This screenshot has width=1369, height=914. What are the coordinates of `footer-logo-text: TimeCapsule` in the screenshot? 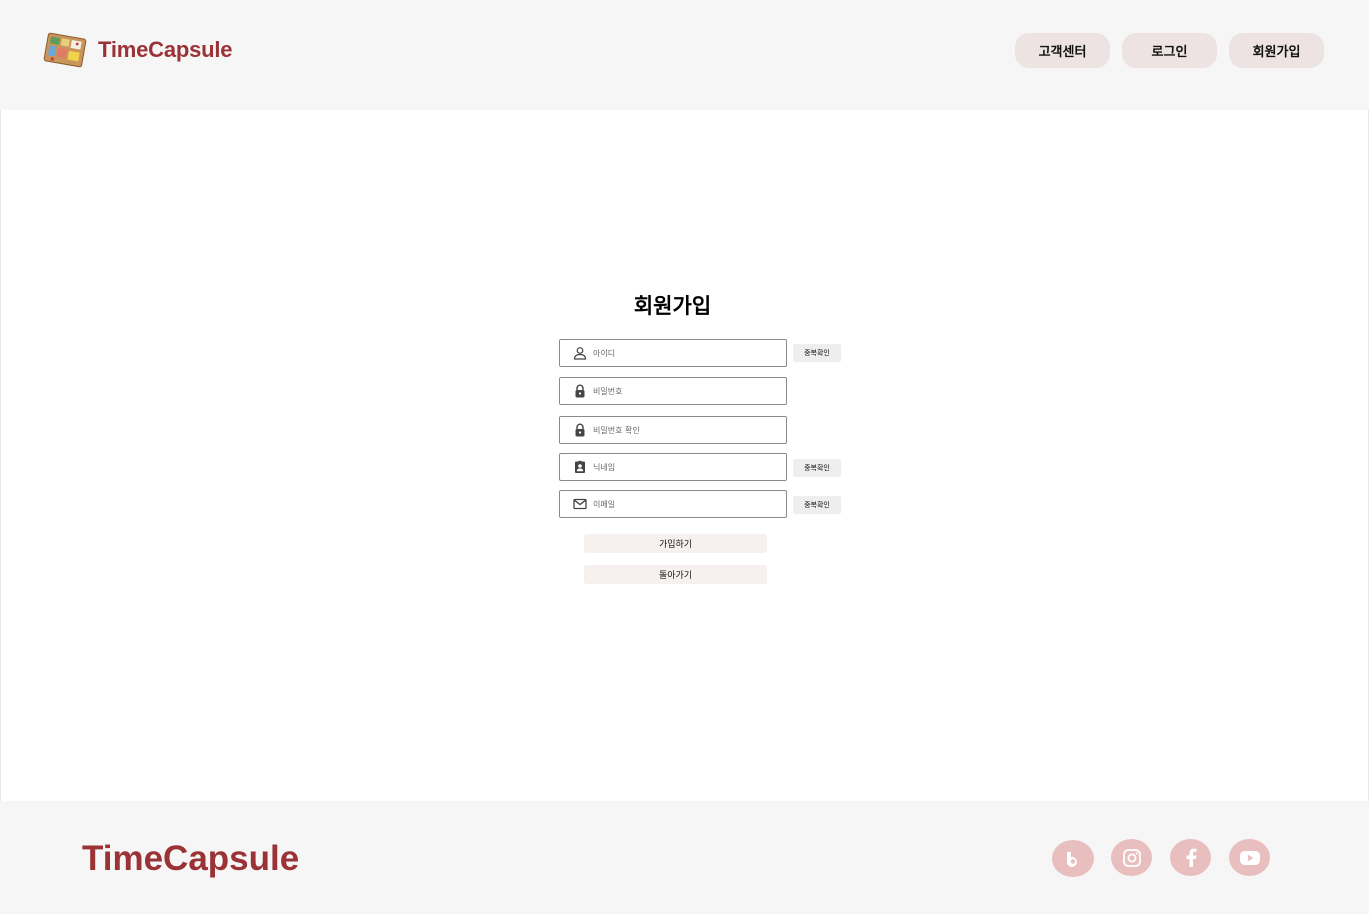 It's located at (190, 859).